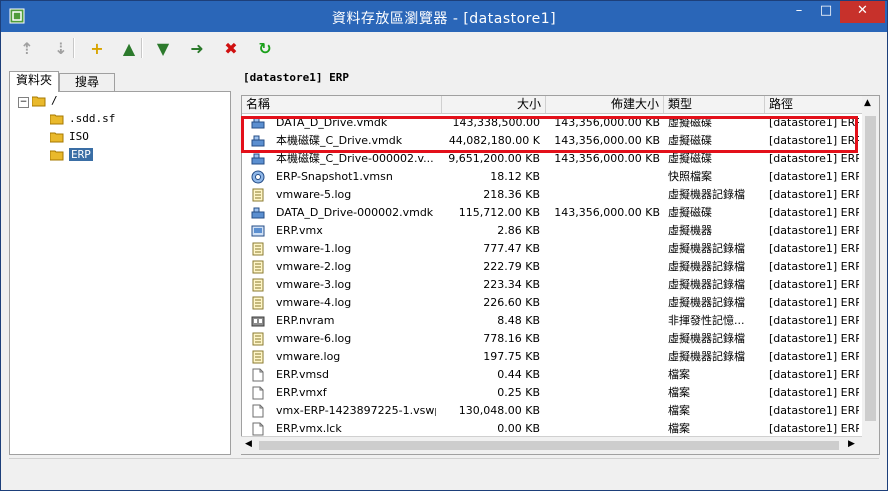  Describe the element at coordinates (163, 48) in the screenshot. I see `download-file-icon: ▼` at that location.